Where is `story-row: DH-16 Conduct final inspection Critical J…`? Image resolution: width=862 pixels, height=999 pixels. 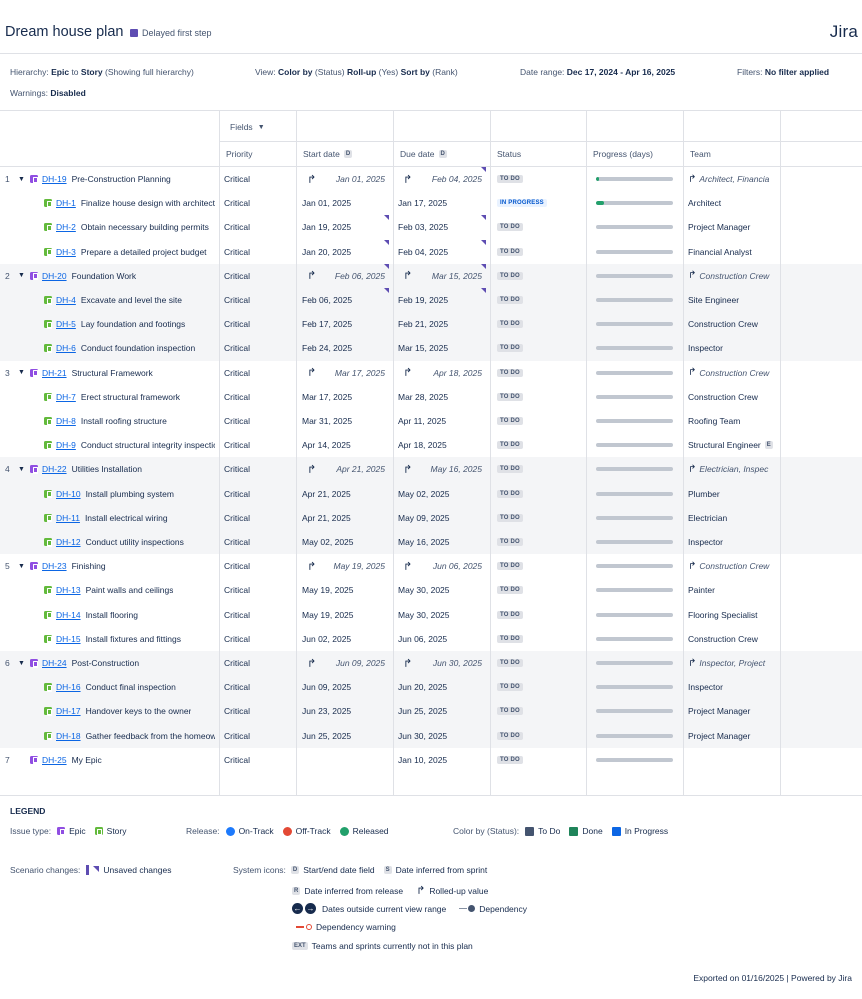 story-row: DH-16 Conduct final inspection Critical J… is located at coordinates (431, 687).